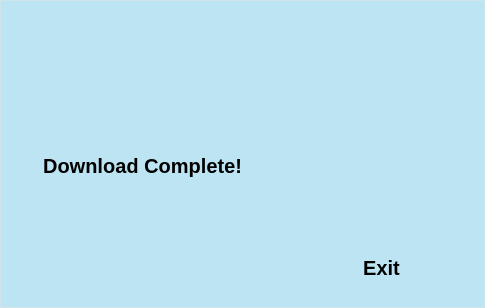 The height and width of the screenshot is (308, 485). What do you see at coordinates (142, 167) in the screenshot?
I see `download-complete-message: Download Complete!` at bounding box center [142, 167].